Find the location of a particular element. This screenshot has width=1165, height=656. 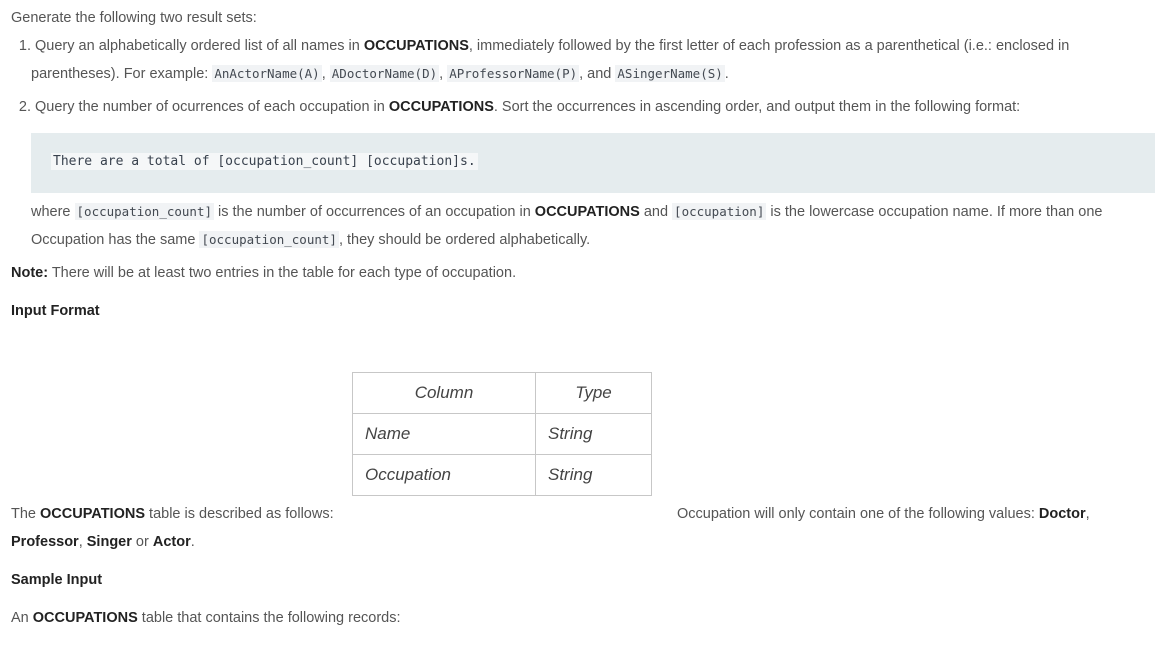

note-label: Note: is located at coordinates (30, 273).